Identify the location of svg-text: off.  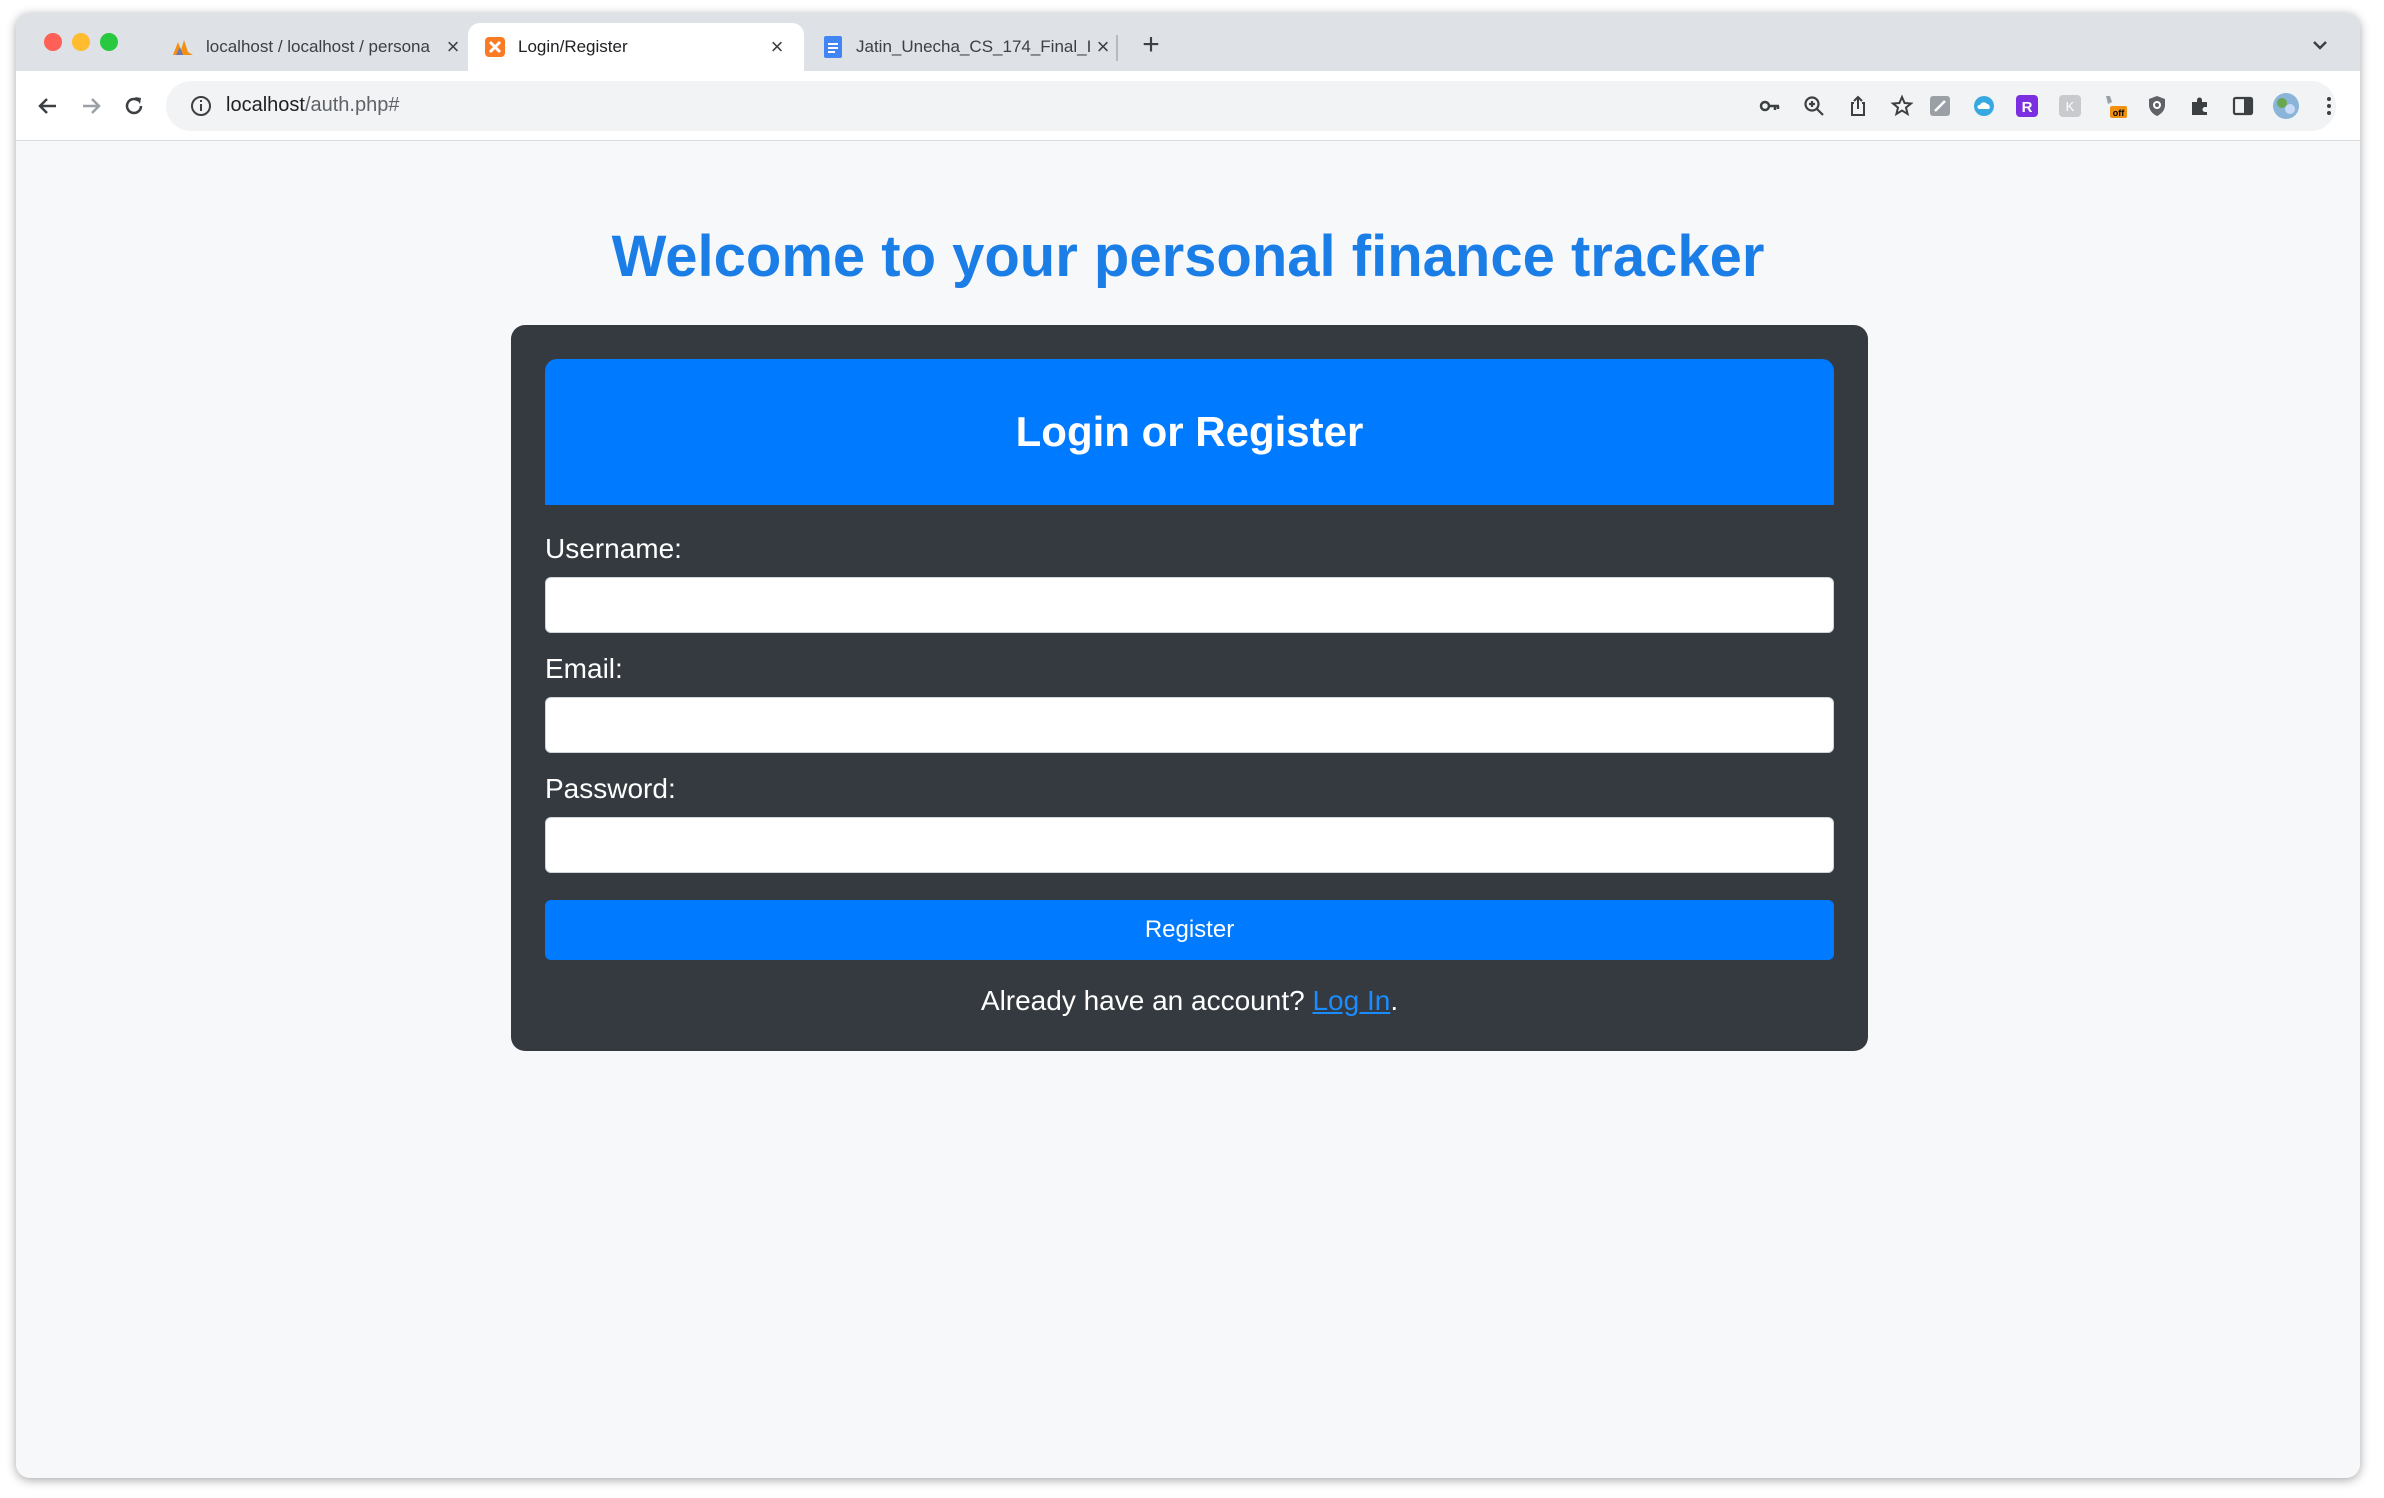
(2119, 113).